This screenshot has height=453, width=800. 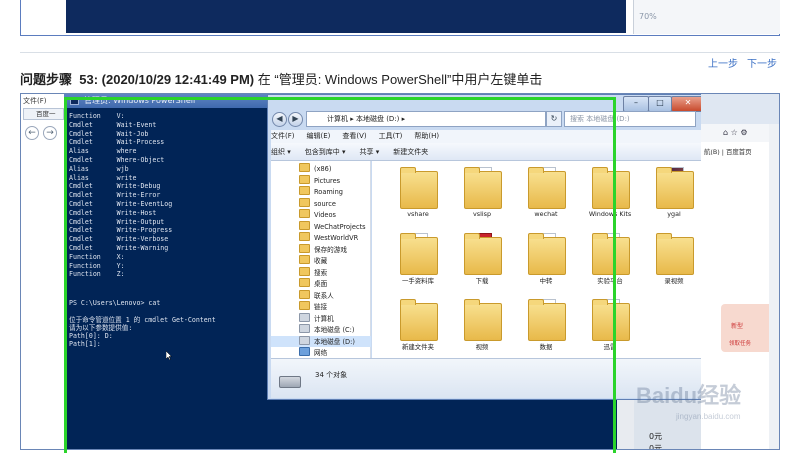 What do you see at coordinates (723, 62) in the screenshot?
I see `previous-step-link: 上一步` at bounding box center [723, 62].